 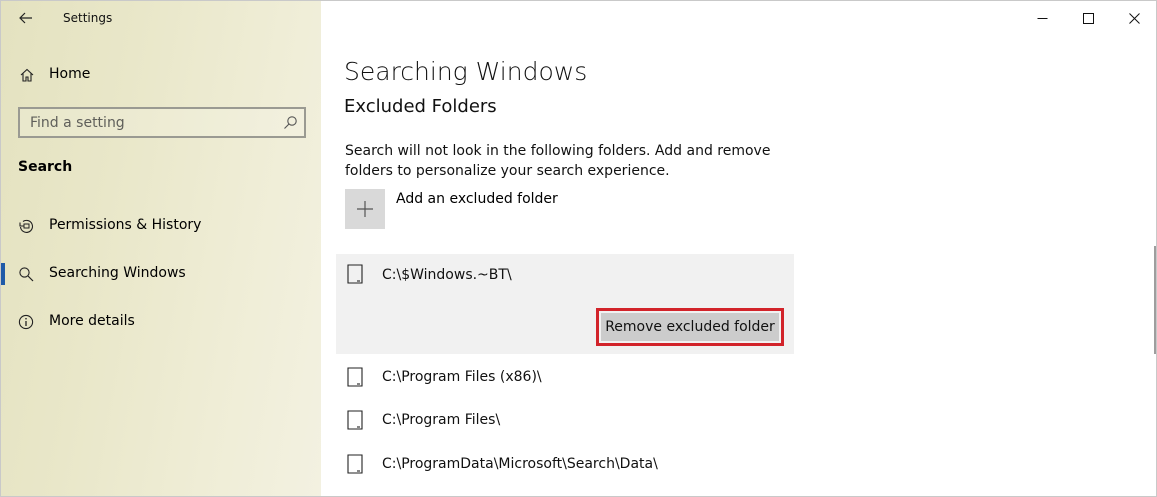 I want to click on minimize-icon, so click(x=1042, y=18).